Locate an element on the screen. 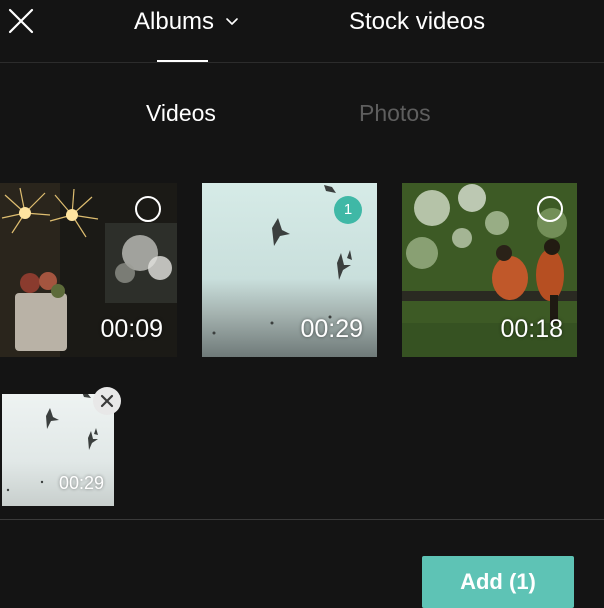 The image size is (604, 608). video-duration: 00:18 is located at coordinates (531, 329).